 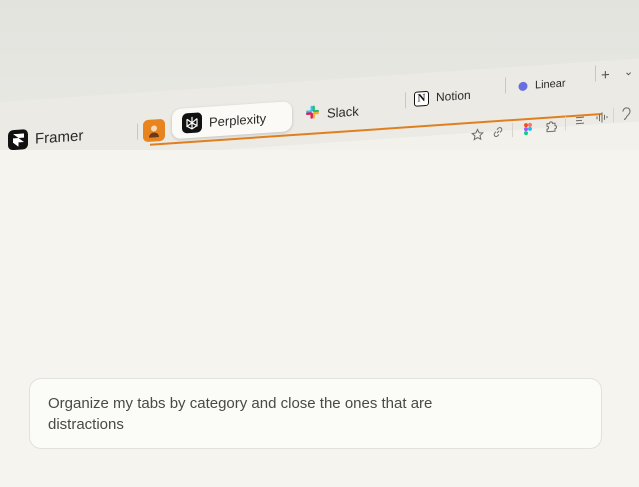 I want to click on tab-avatar, so click(x=154, y=130).